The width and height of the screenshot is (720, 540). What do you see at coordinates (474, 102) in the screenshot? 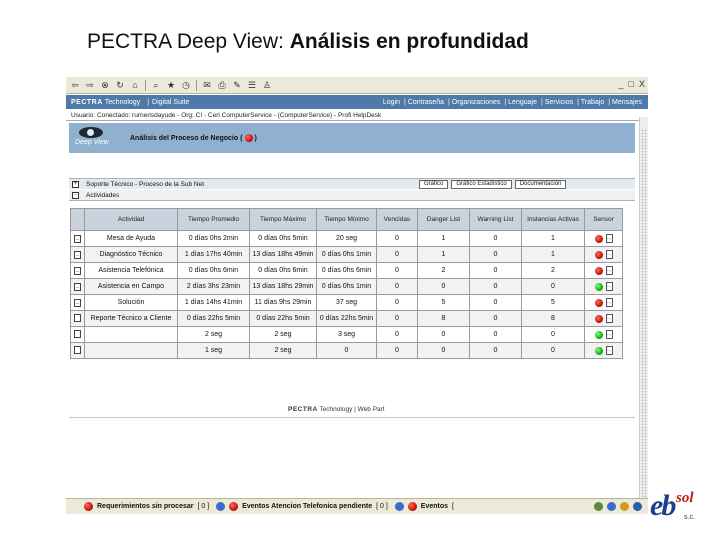
I see `nav-link-organizations: | Organizaciones` at bounding box center [474, 102].